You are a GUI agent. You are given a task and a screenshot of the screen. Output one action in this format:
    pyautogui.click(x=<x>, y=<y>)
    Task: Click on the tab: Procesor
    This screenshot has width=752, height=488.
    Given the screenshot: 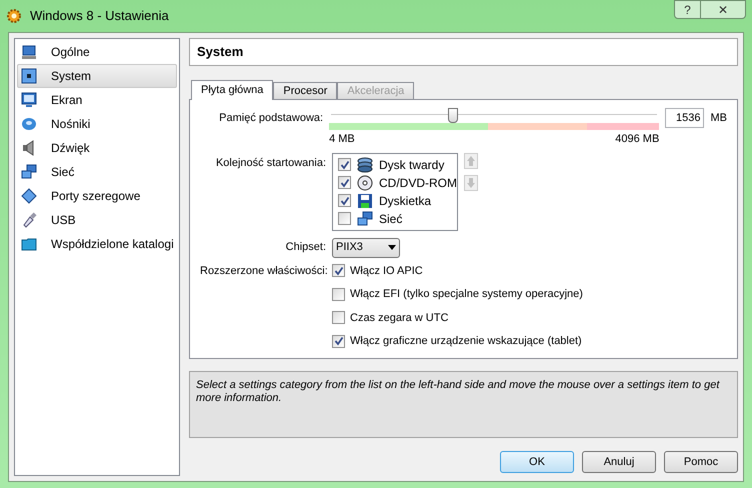 What is the action you would take?
    pyautogui.click(x=305, y=90)
    